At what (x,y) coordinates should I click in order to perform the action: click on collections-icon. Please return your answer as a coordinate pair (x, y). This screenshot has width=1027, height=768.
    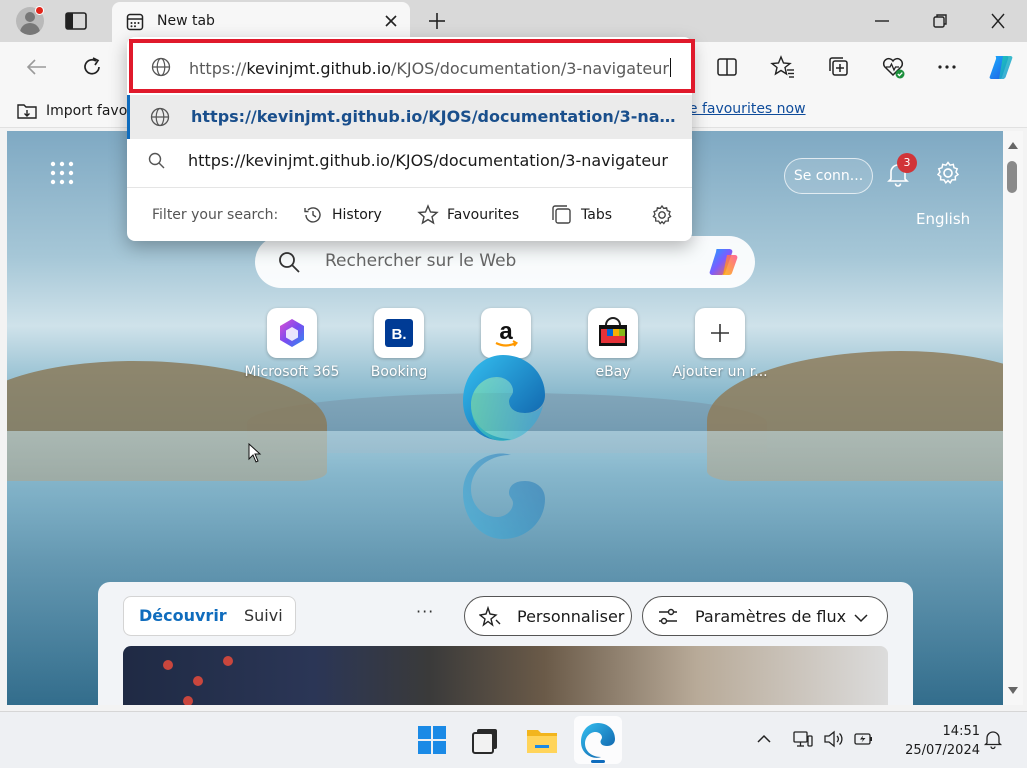
    Looking at the image, I should click on (839, 67).